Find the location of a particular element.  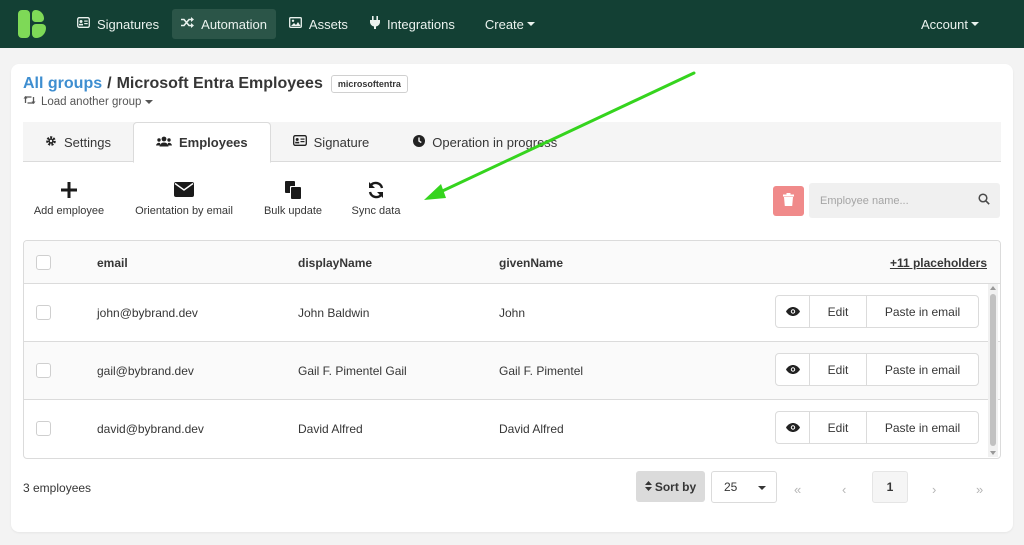

row-givenname: David Alfred is located at coordinates (531, 429).